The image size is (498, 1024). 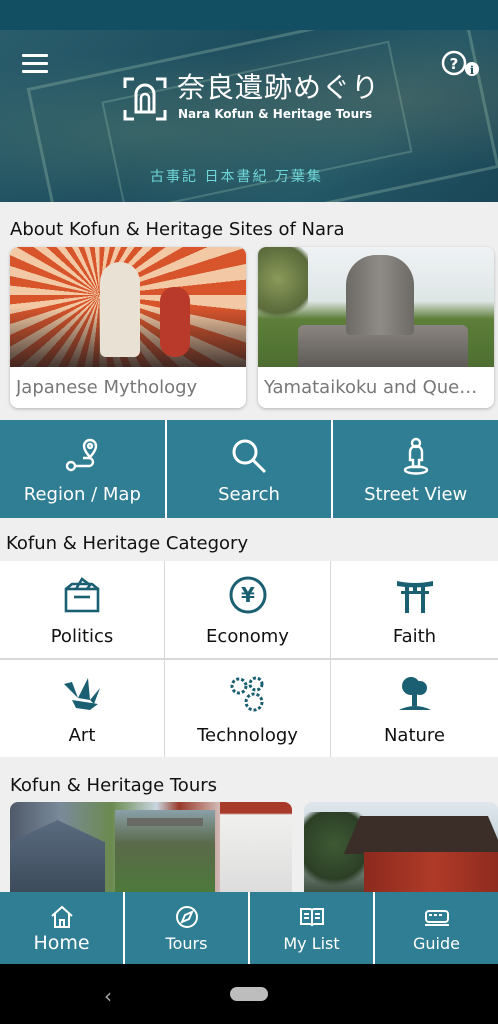 What do you see at coordinates (82, 694) in the screenshot?
I see `origami-crane-icon` at bounding box center [82, 694].